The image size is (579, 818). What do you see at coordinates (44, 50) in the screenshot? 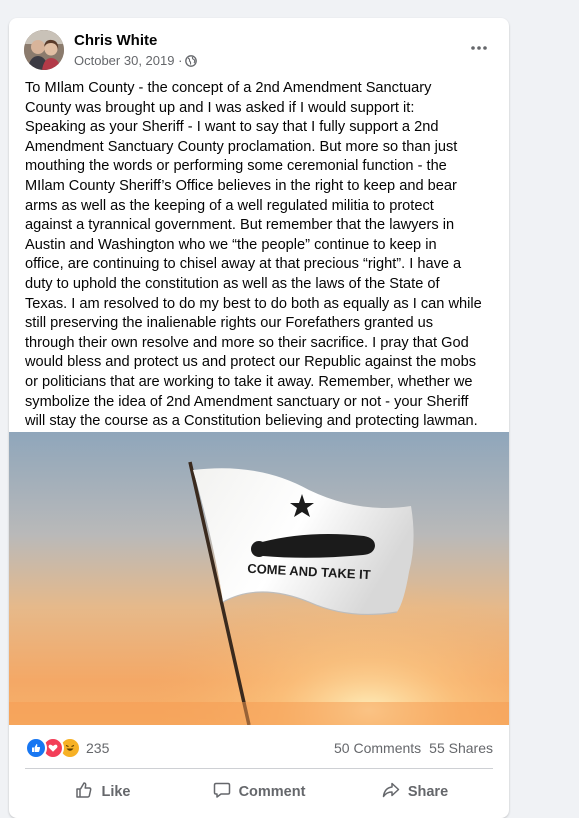
I see `avatar` at bounding box center [44, 50].